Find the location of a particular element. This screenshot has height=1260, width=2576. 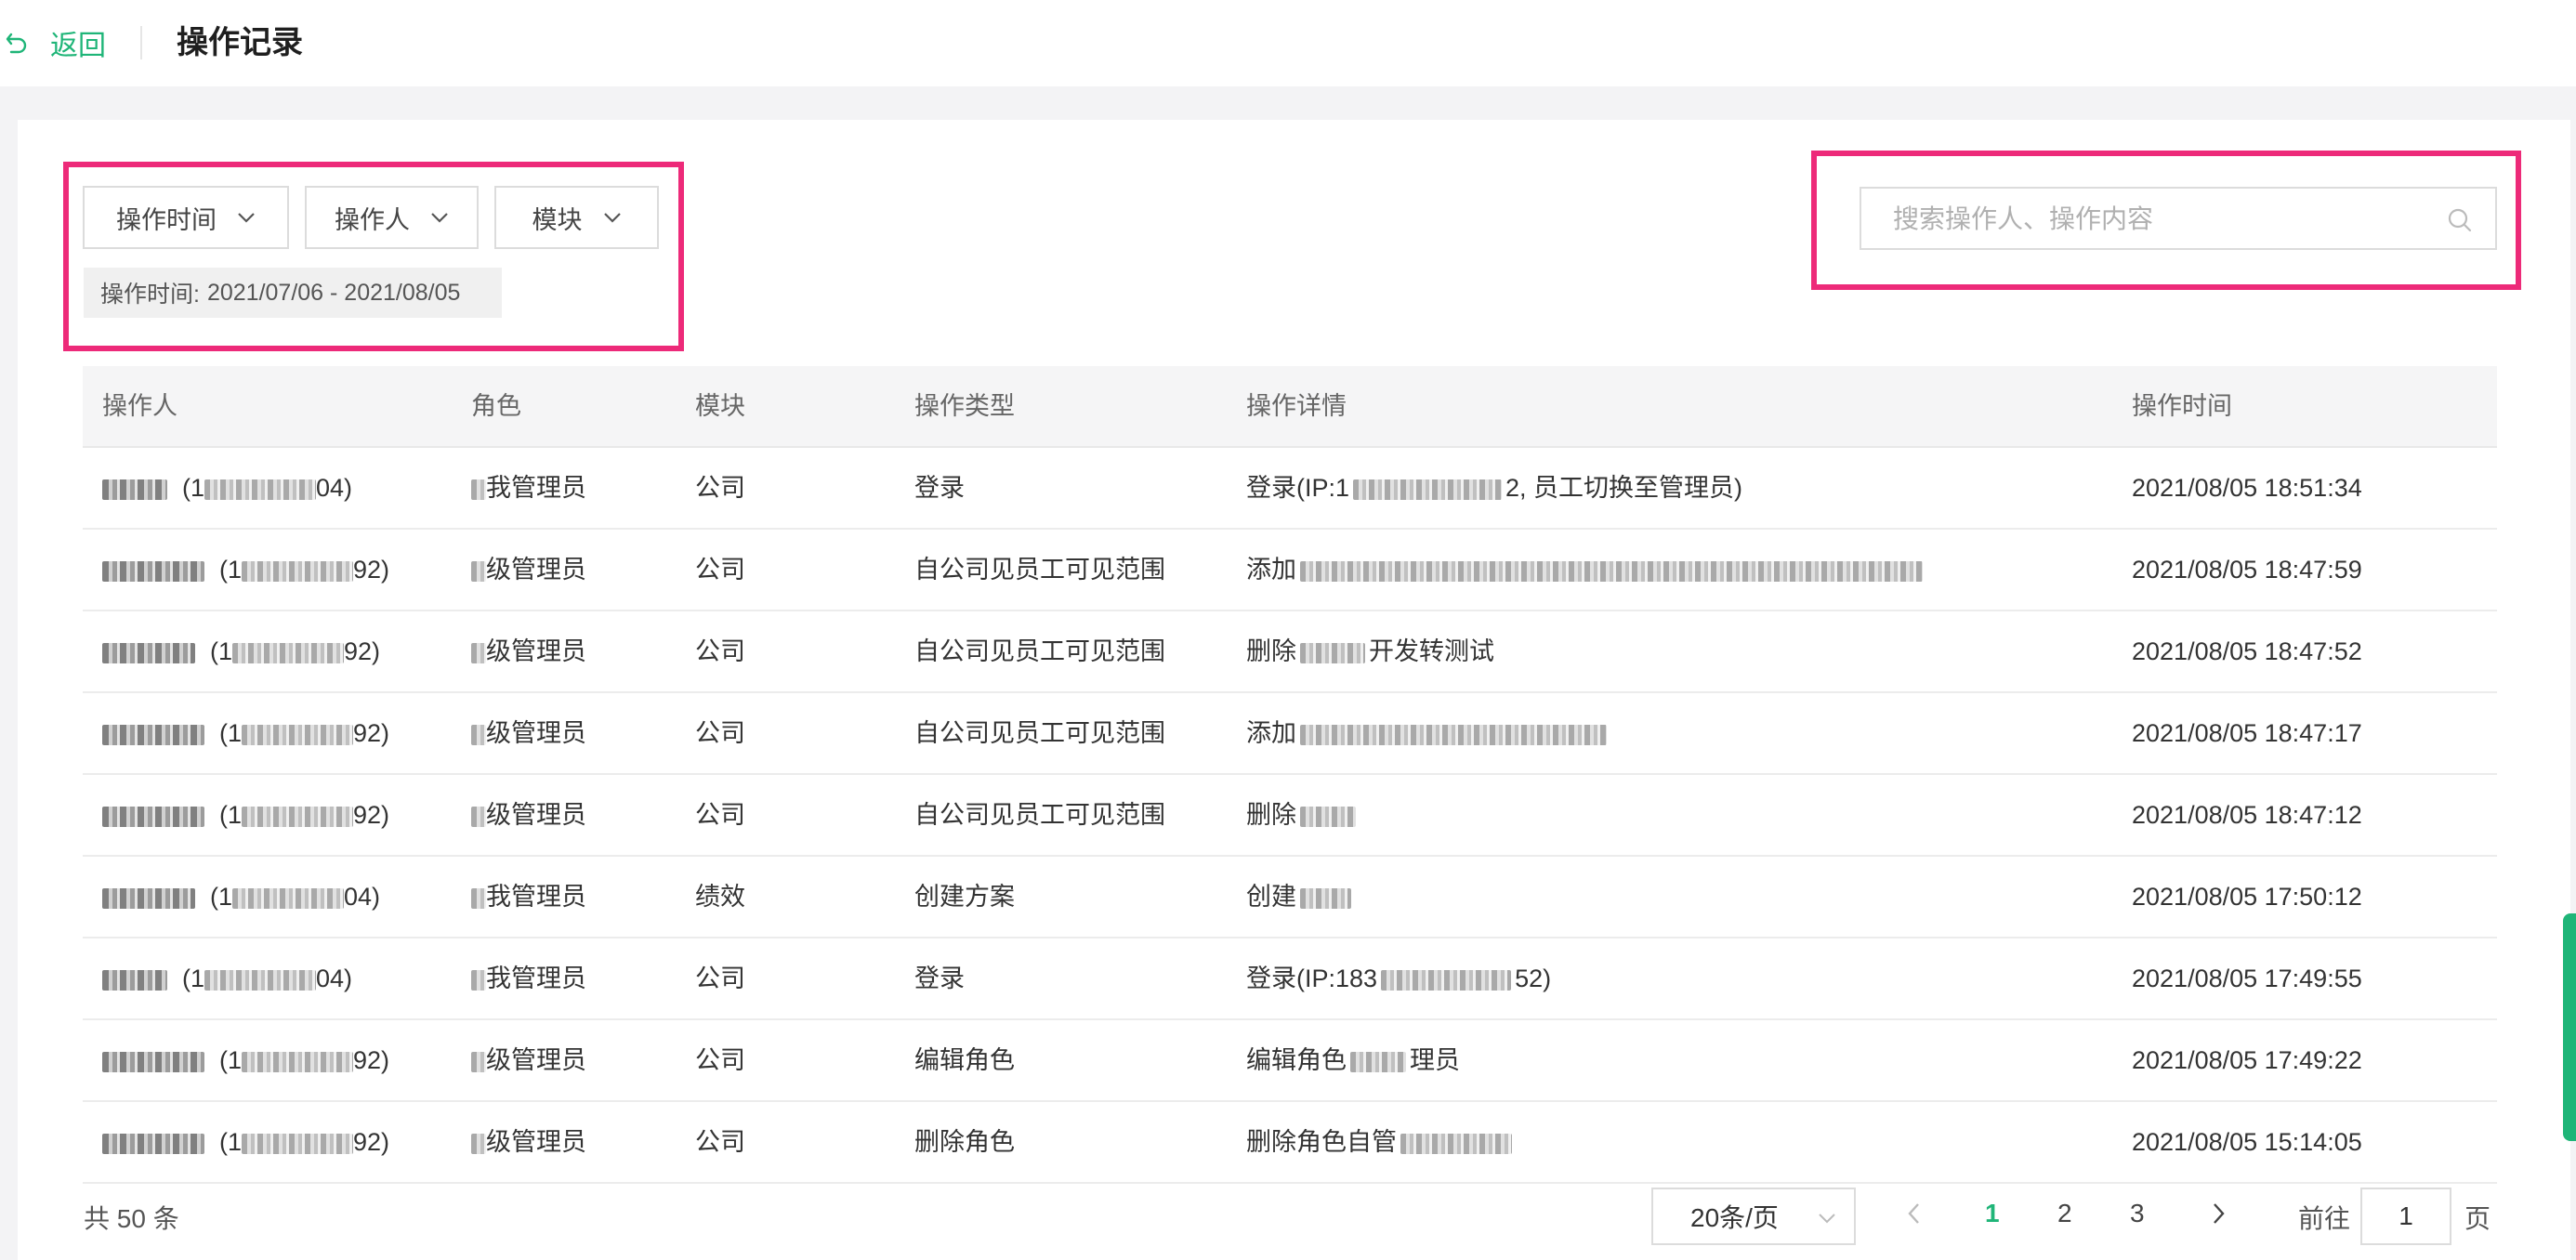

page-title: 操作记录 is located at coordinates (240, 42).